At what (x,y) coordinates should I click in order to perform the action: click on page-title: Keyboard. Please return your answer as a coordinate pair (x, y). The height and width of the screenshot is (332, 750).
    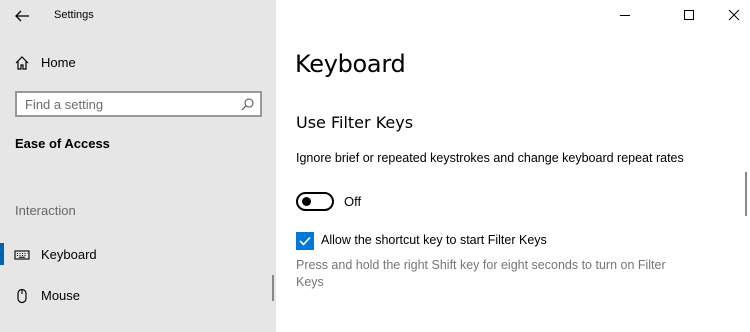
    Looking at the image, I should click on (350, 64).